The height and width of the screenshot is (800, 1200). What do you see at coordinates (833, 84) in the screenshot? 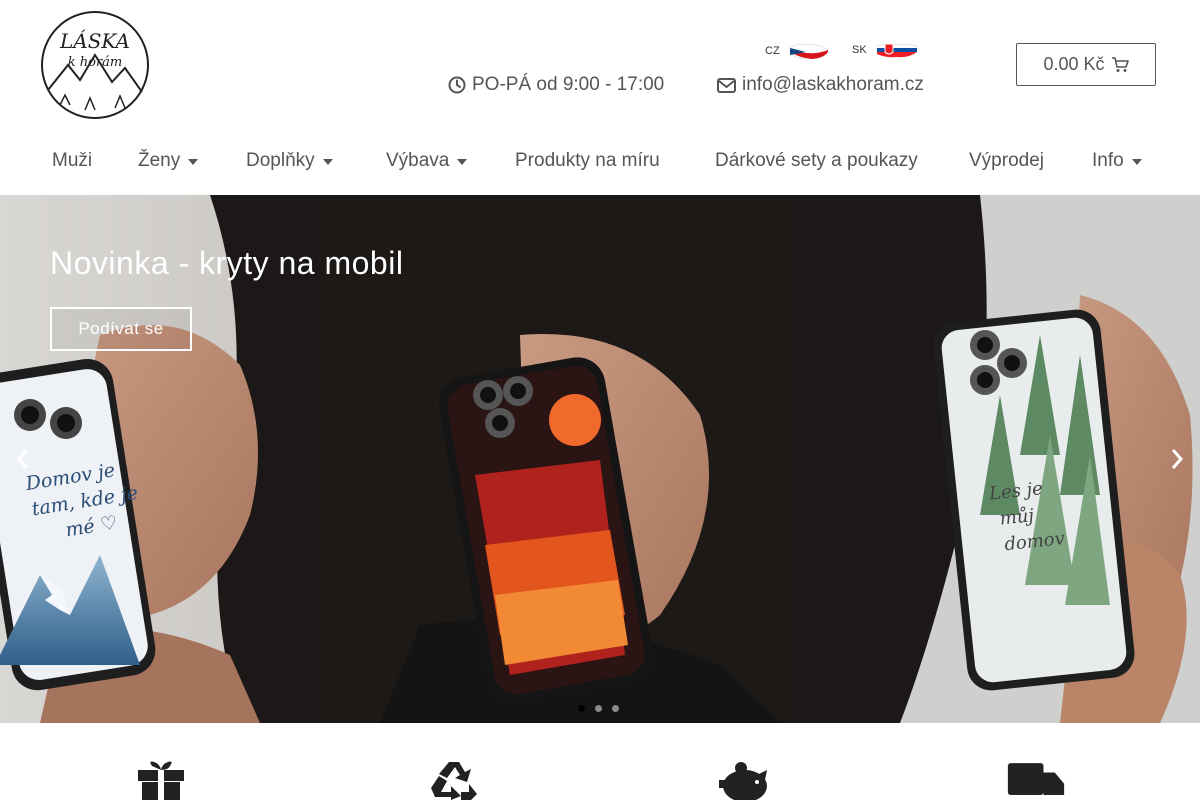
I see `email-text: info@laskakhoram.cz` at bounding box center [833, 84].